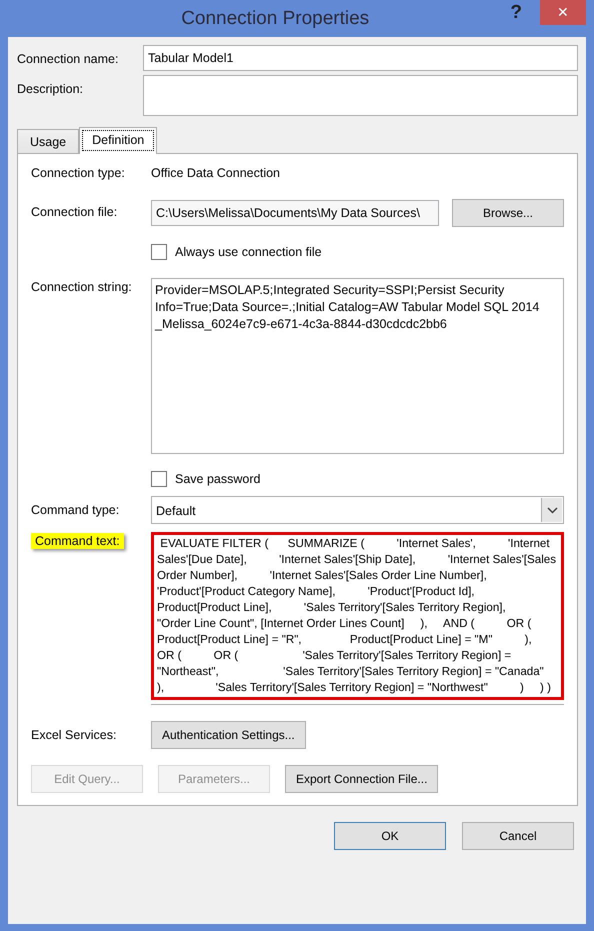 Image resolution: width=594 pixels, height=931 pixels. Describe the element at coordinates (74, 735) in the screenshot. I see `field-label: Excel Services:` at that location.